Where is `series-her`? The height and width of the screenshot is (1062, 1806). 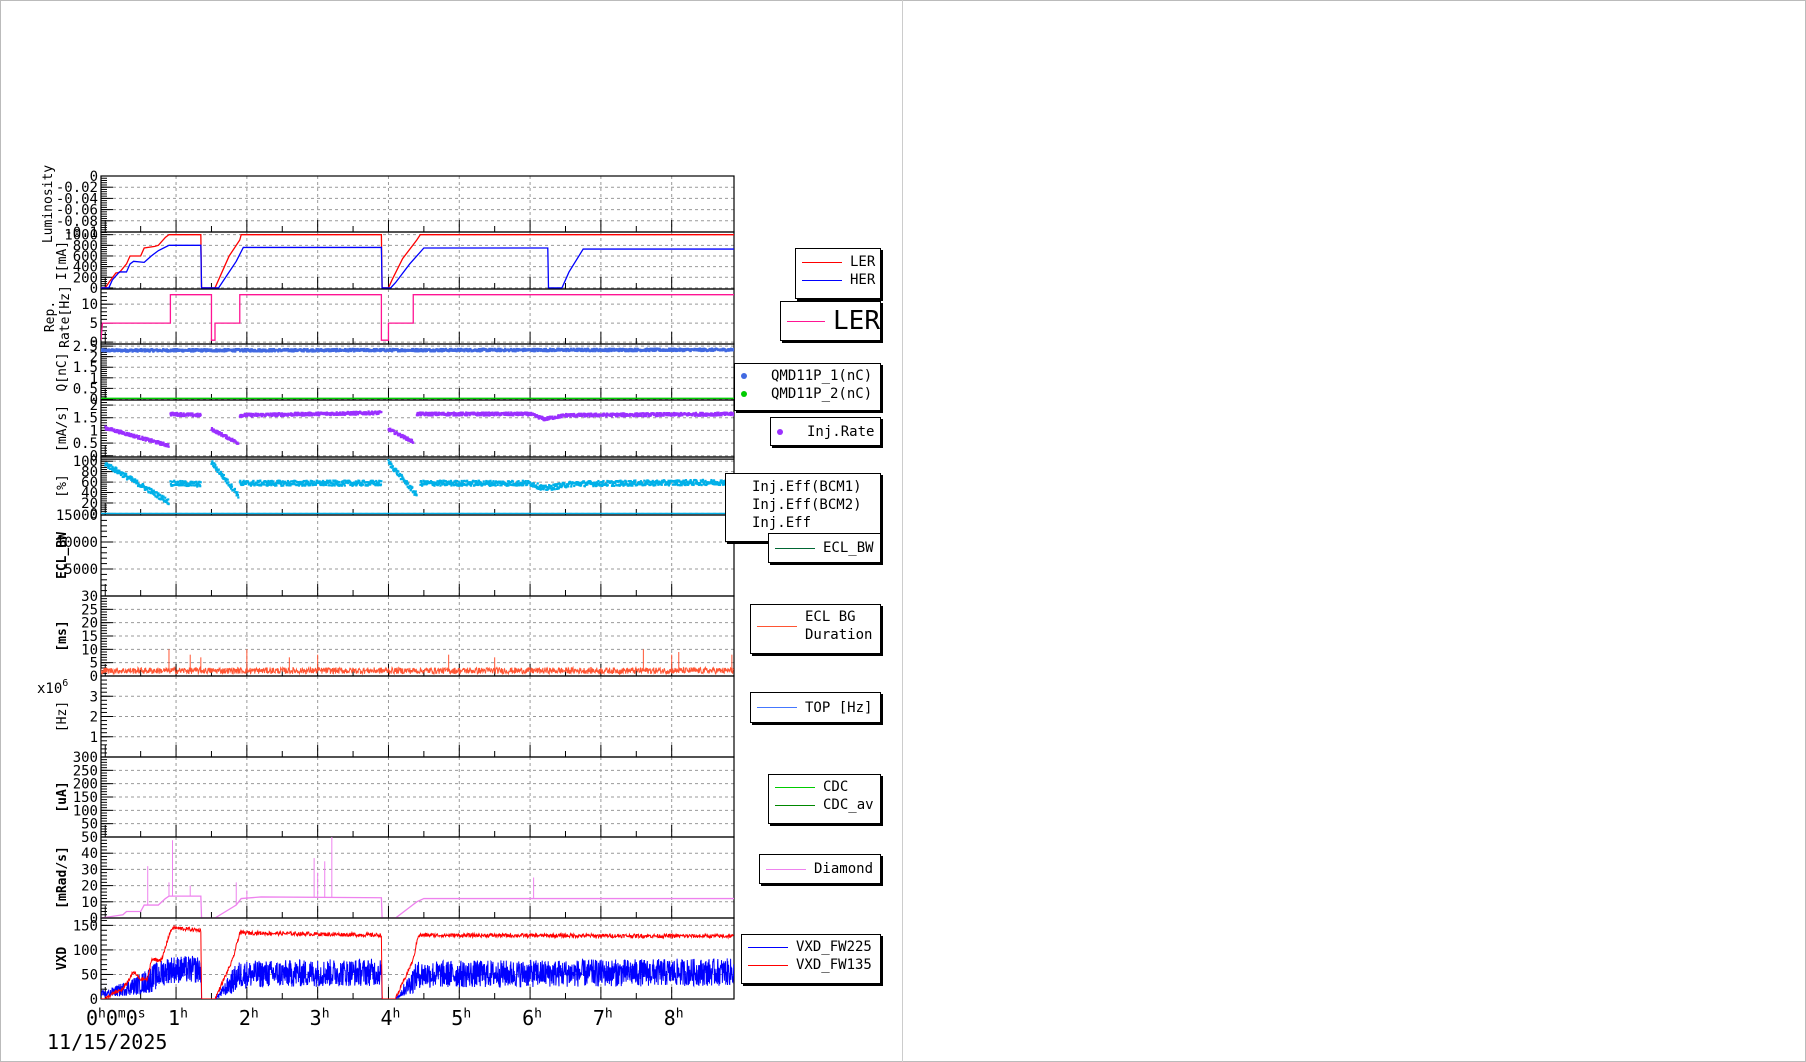
series-her is located at coordinates (417, 266).